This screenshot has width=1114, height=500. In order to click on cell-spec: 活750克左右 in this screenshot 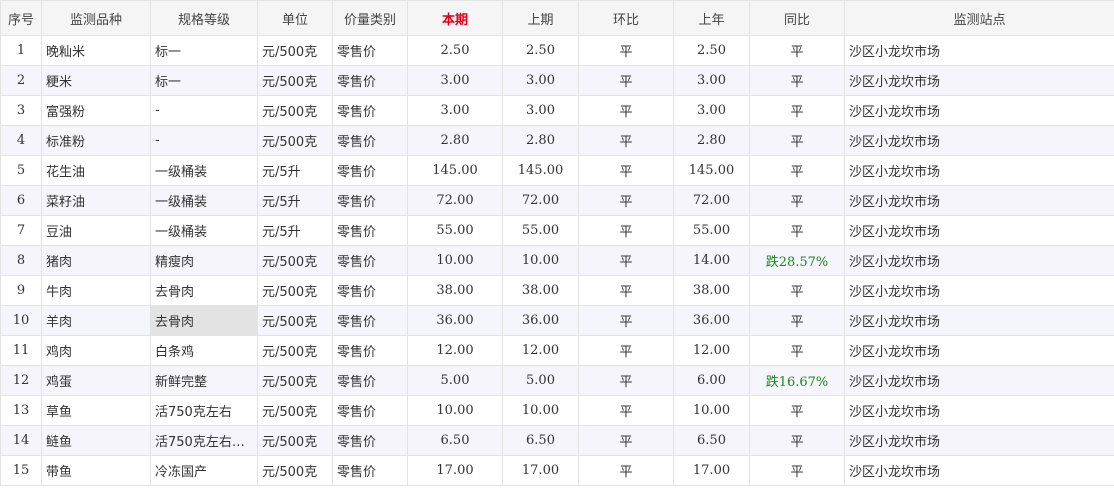, I will do `click(204, 410)`.